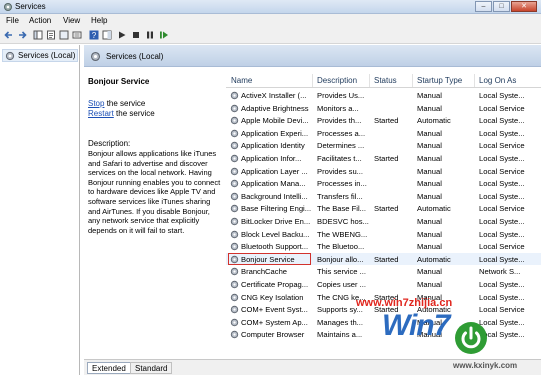 This screenshot has width=541, height=375. Describe the element at coordinates (22, 35) in the screenshot. I see `forward-arrow-icon` at that location.